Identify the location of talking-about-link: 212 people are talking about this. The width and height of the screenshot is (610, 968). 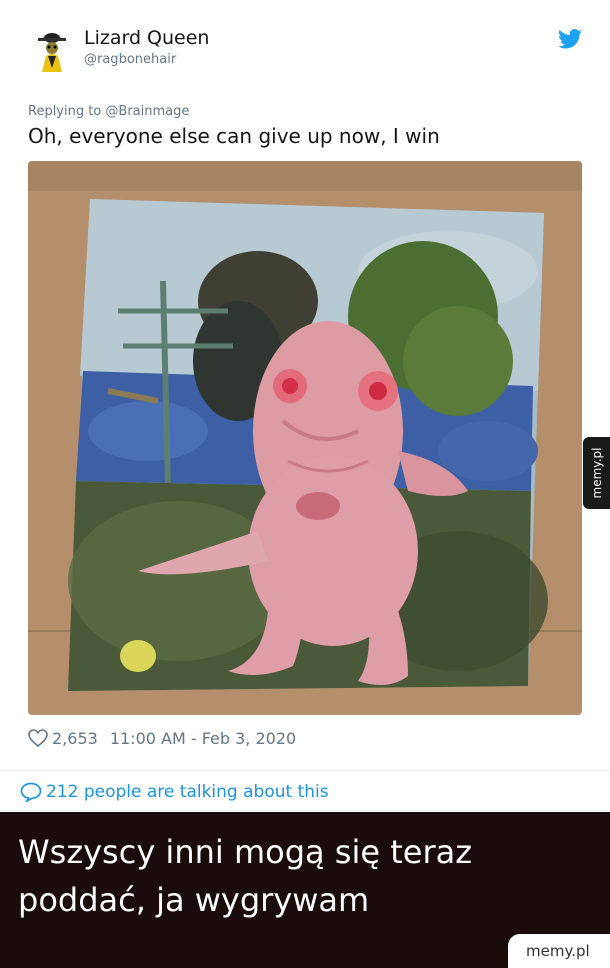
(174, 792).